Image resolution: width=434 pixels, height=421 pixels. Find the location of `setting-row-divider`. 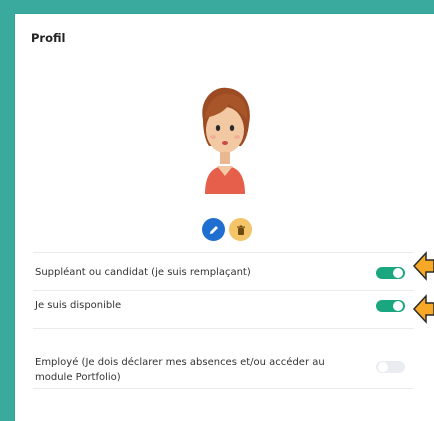

setting-row-divider is located at coordinates (223, 389).